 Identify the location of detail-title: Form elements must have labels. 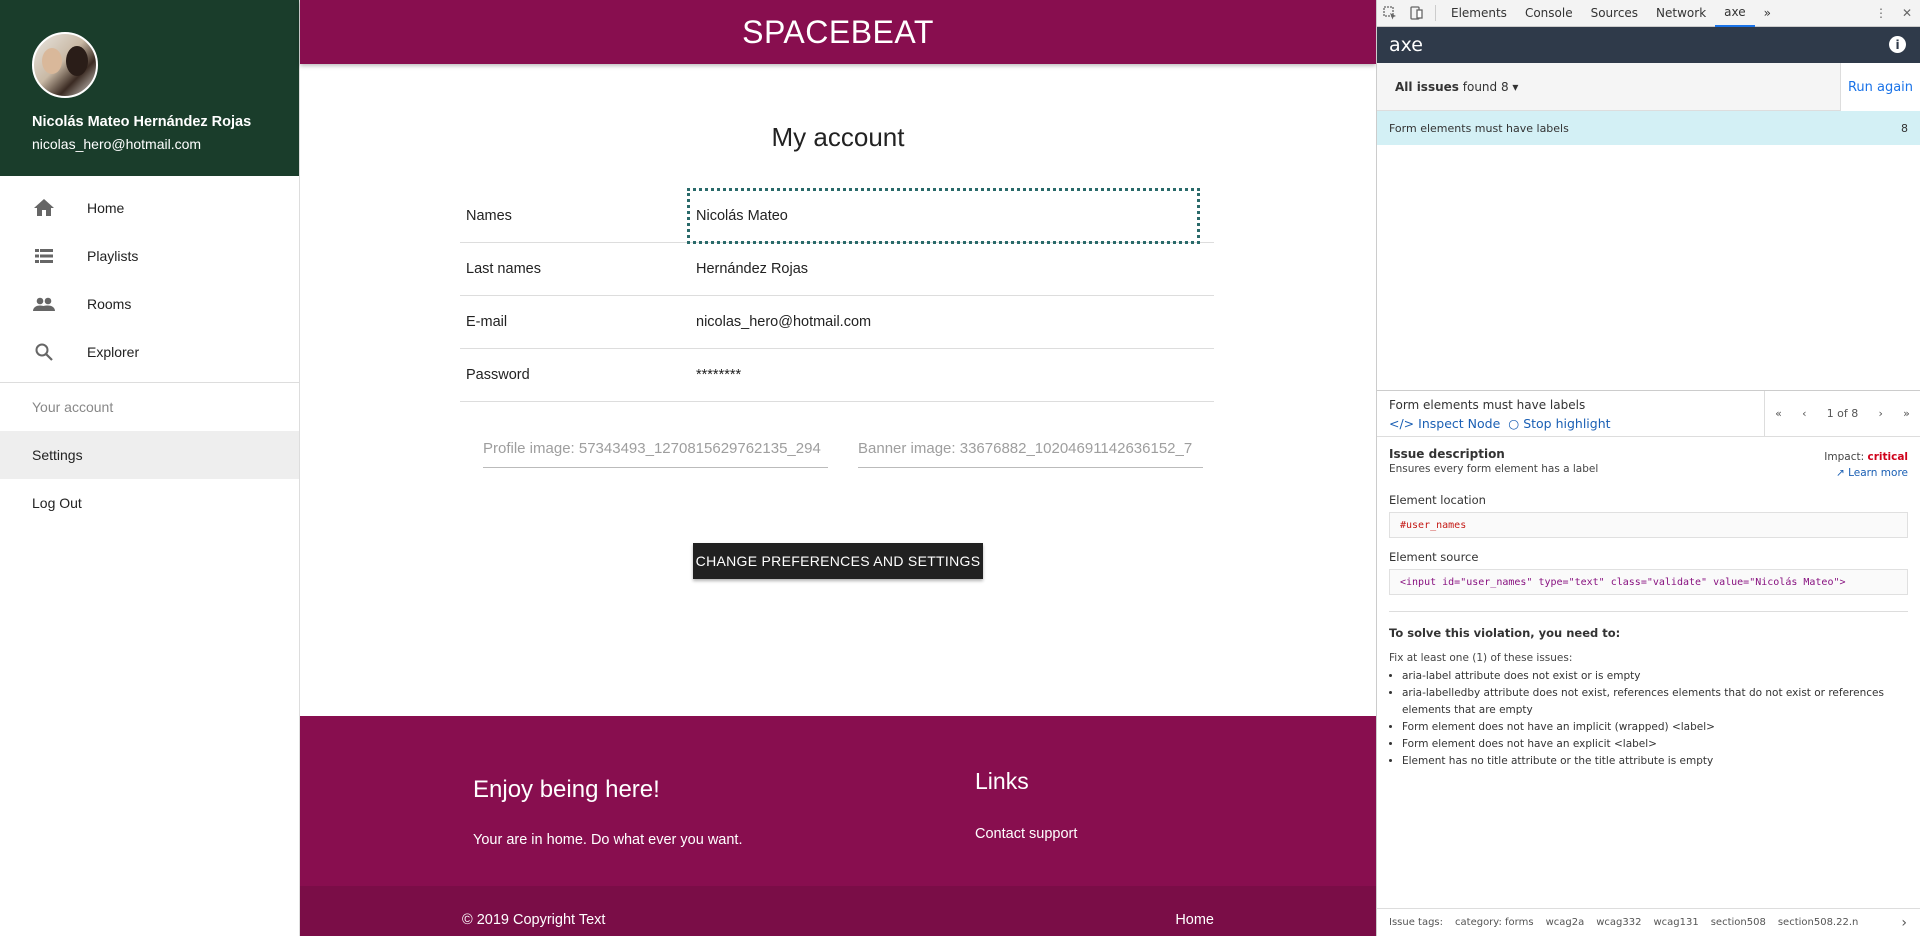
(1487, 405).